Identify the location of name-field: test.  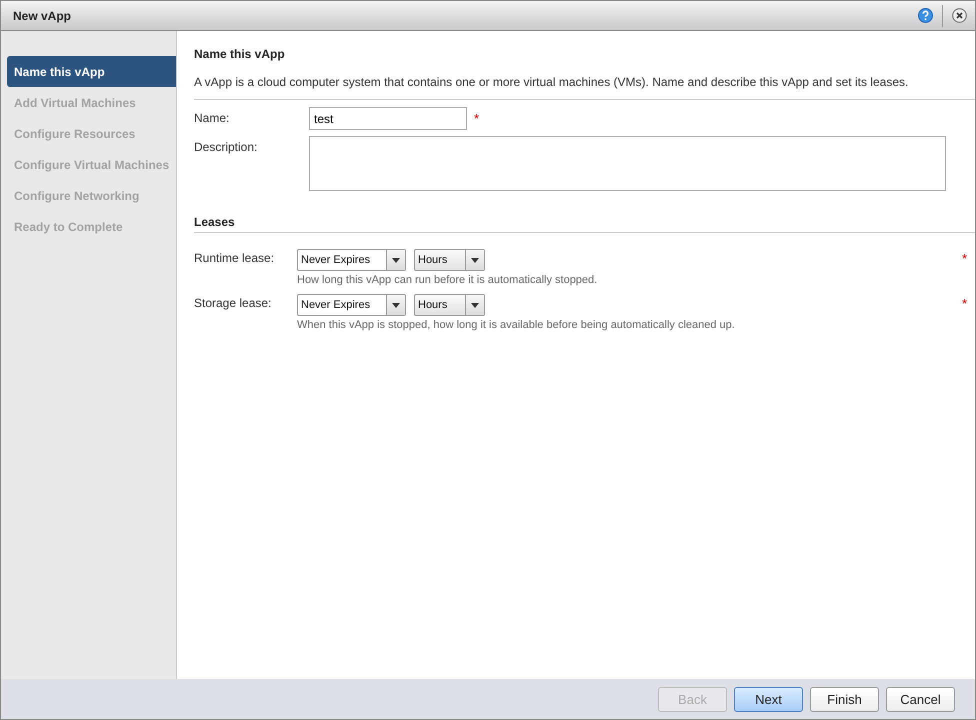
(388, 118).